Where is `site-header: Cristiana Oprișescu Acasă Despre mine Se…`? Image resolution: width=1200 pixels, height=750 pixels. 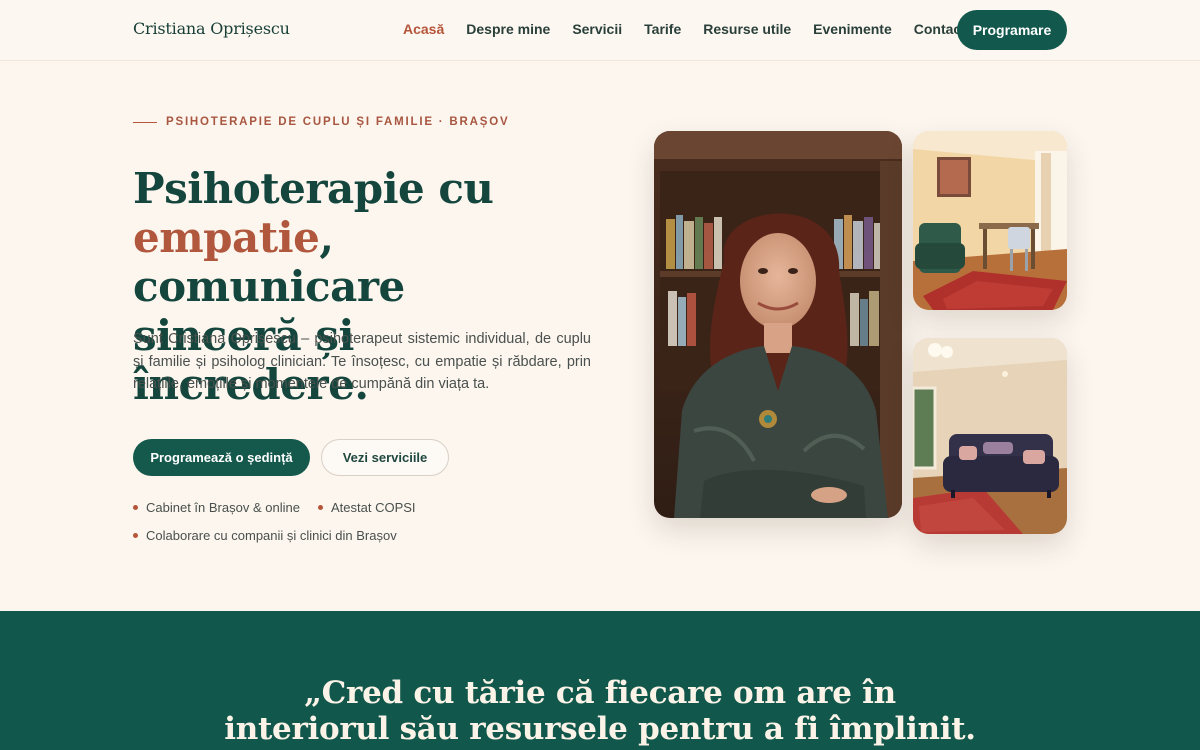
site-header: Cristiana Oprișescu Acasă Despre mine Se… is located at coordinates (600, 30).